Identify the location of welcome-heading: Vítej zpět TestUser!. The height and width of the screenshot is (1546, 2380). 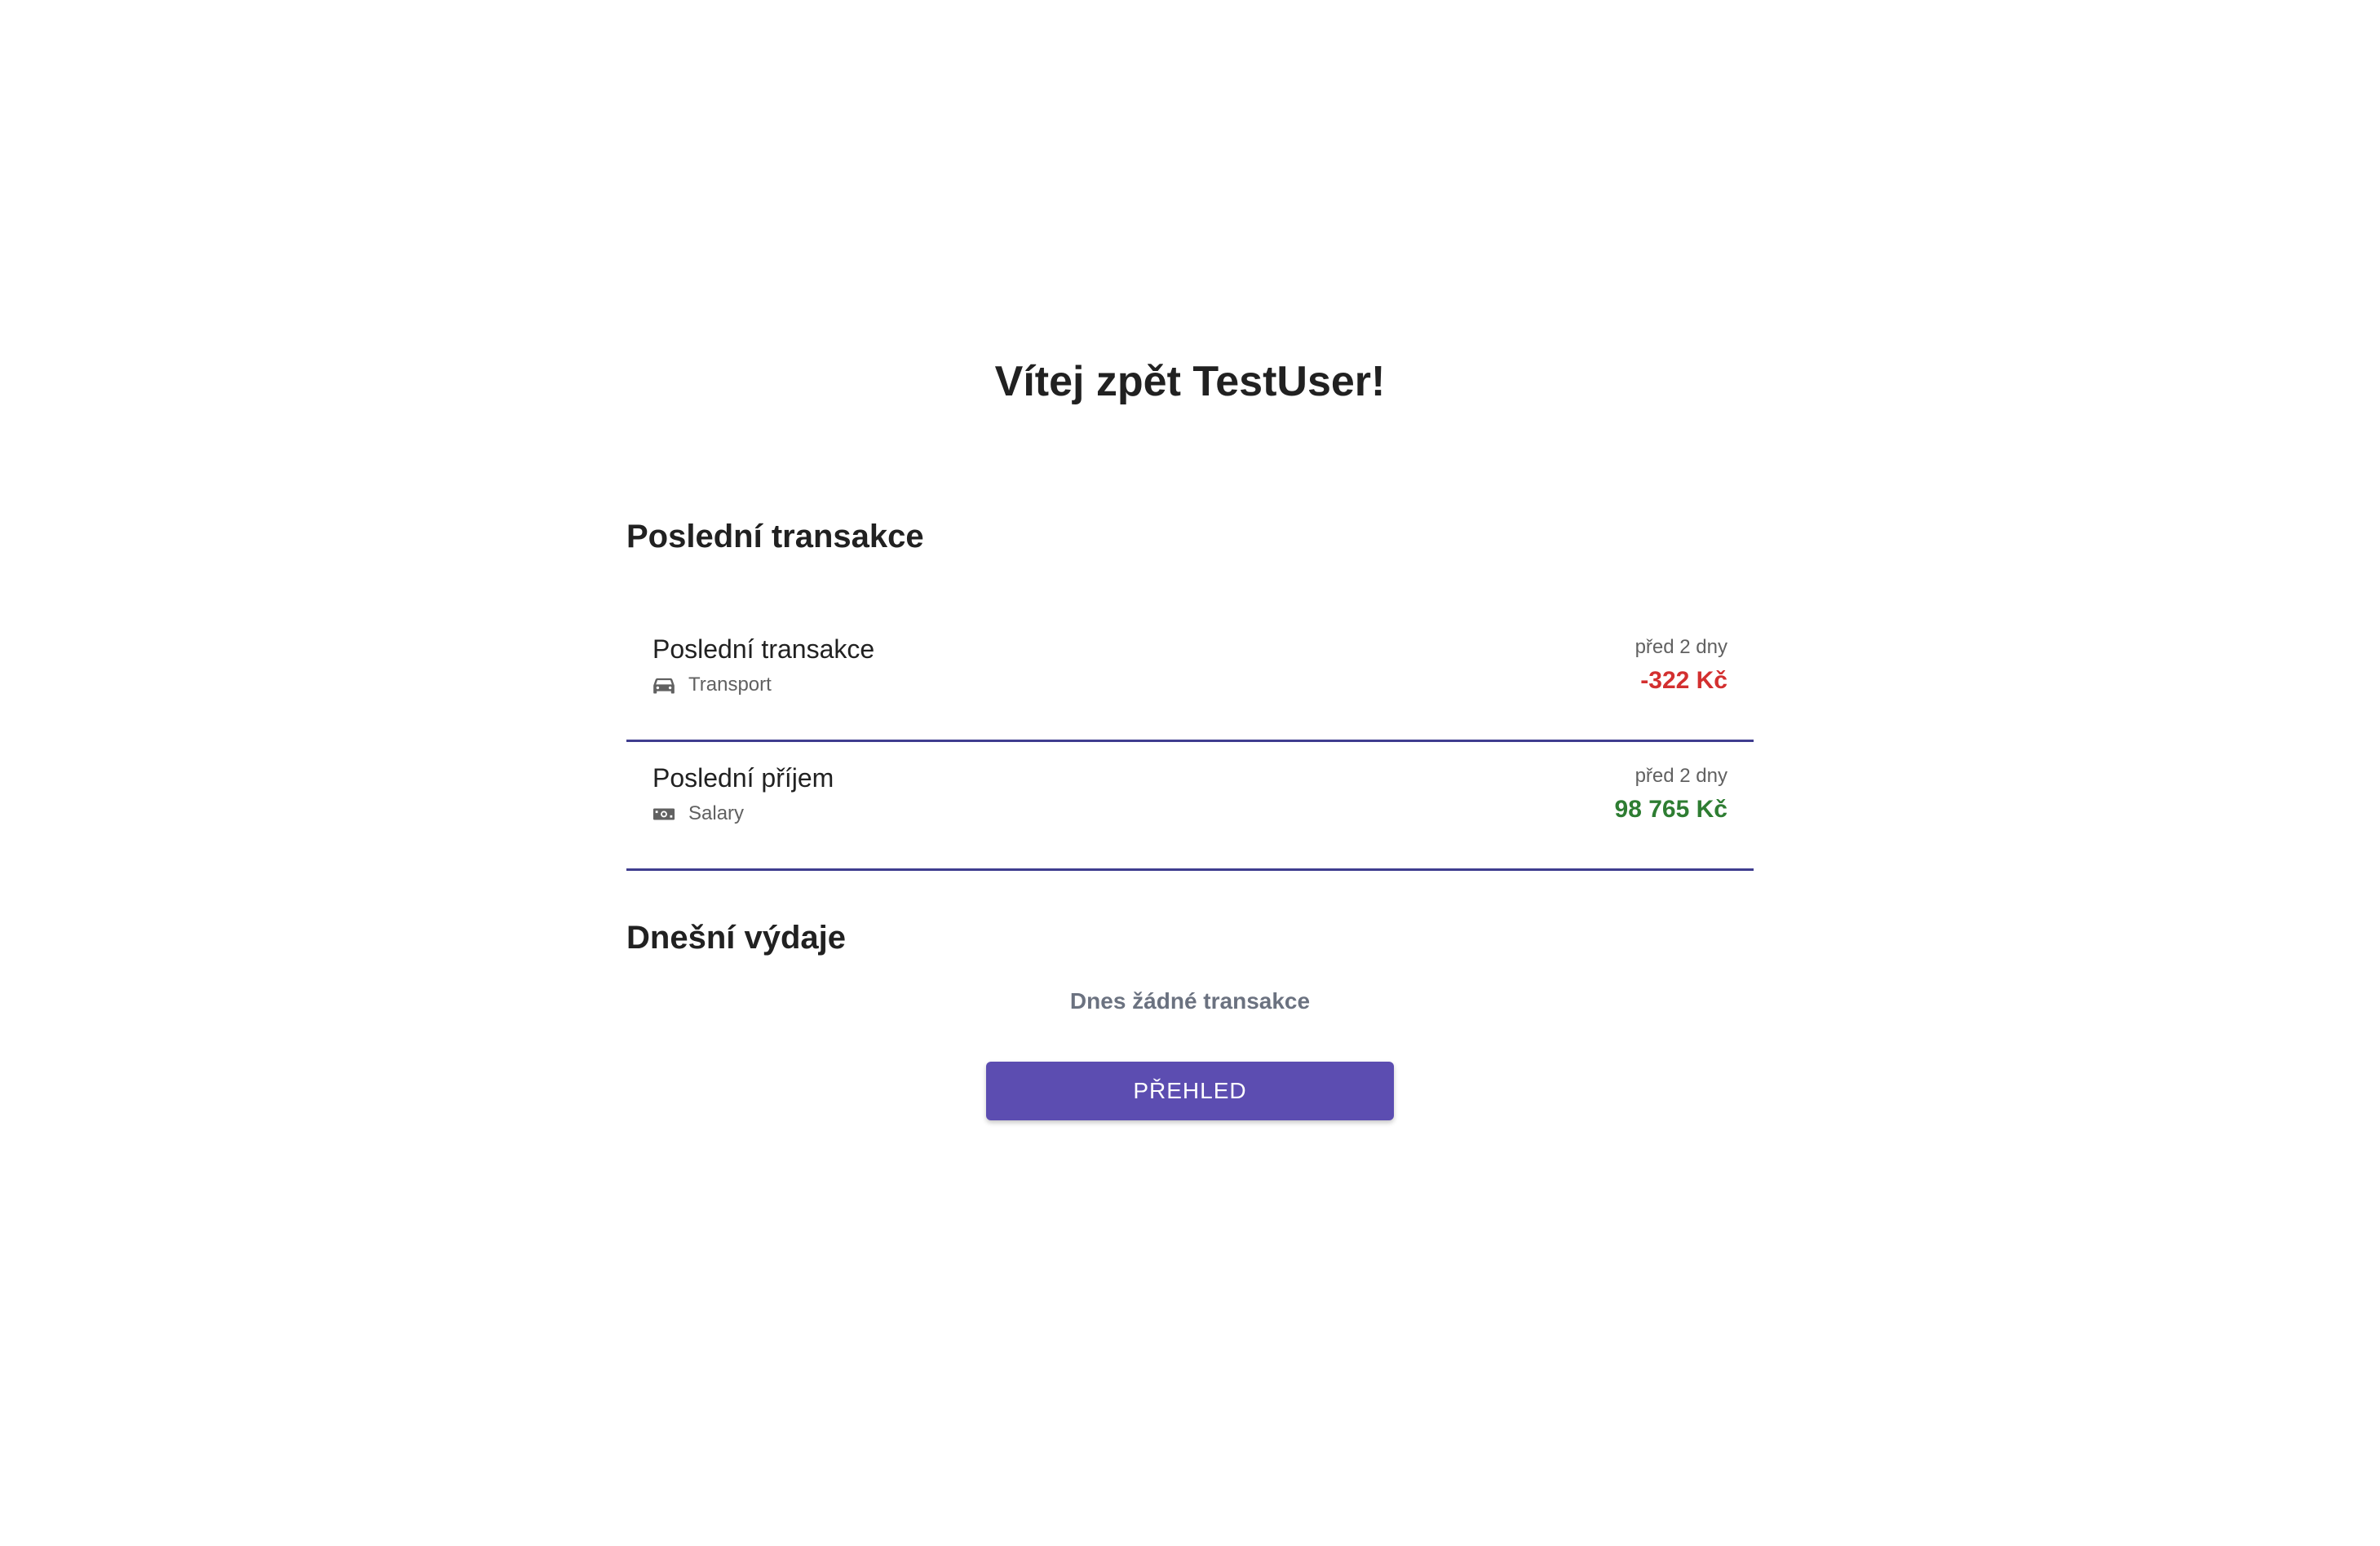
(1190, 381).